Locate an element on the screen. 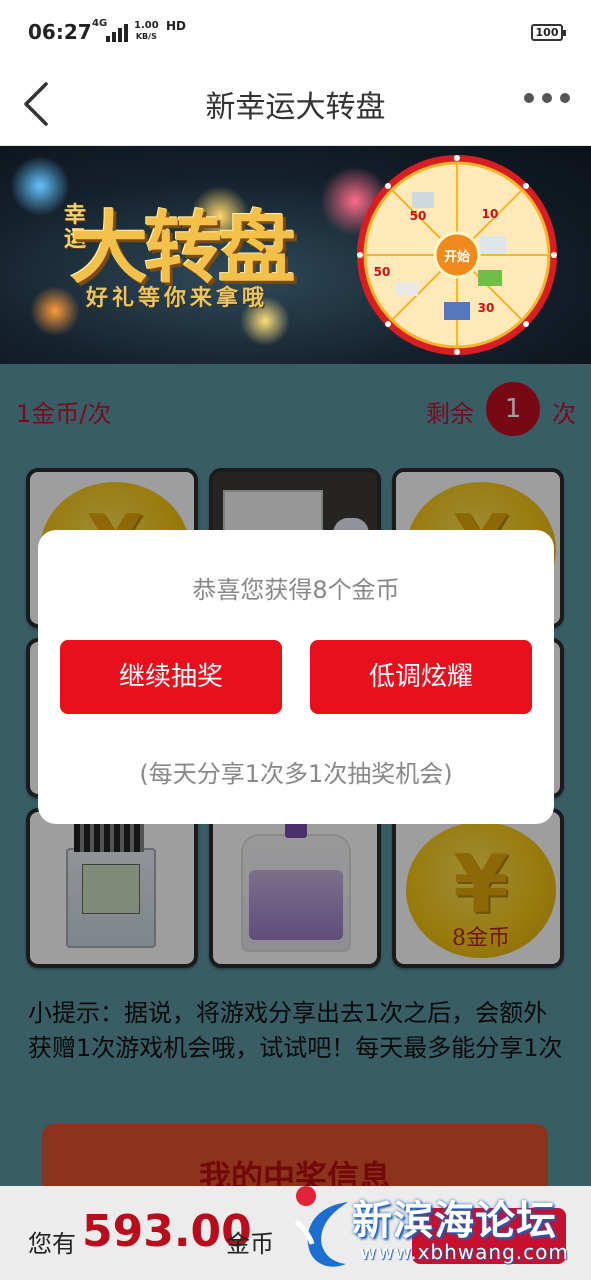 This screenshot has height=1280, width=591. continue-draw-button: 继续抽奖 is located at coordinates (171, 677).